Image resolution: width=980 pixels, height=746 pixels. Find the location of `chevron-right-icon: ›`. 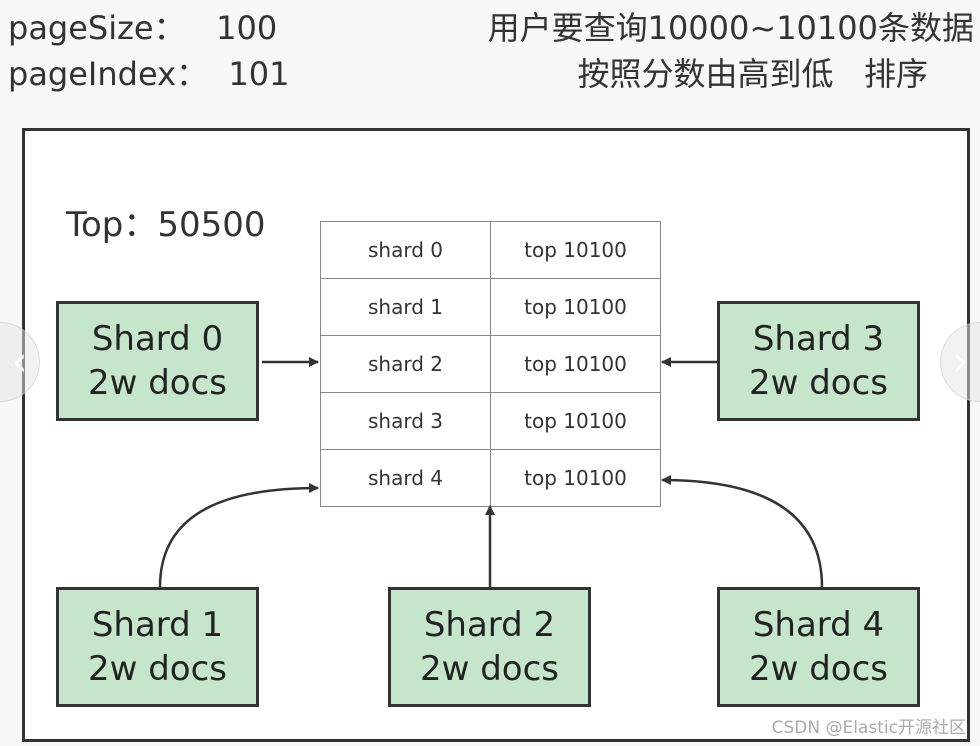

chevron-right-icon: › is located at coordinates (960, 362).